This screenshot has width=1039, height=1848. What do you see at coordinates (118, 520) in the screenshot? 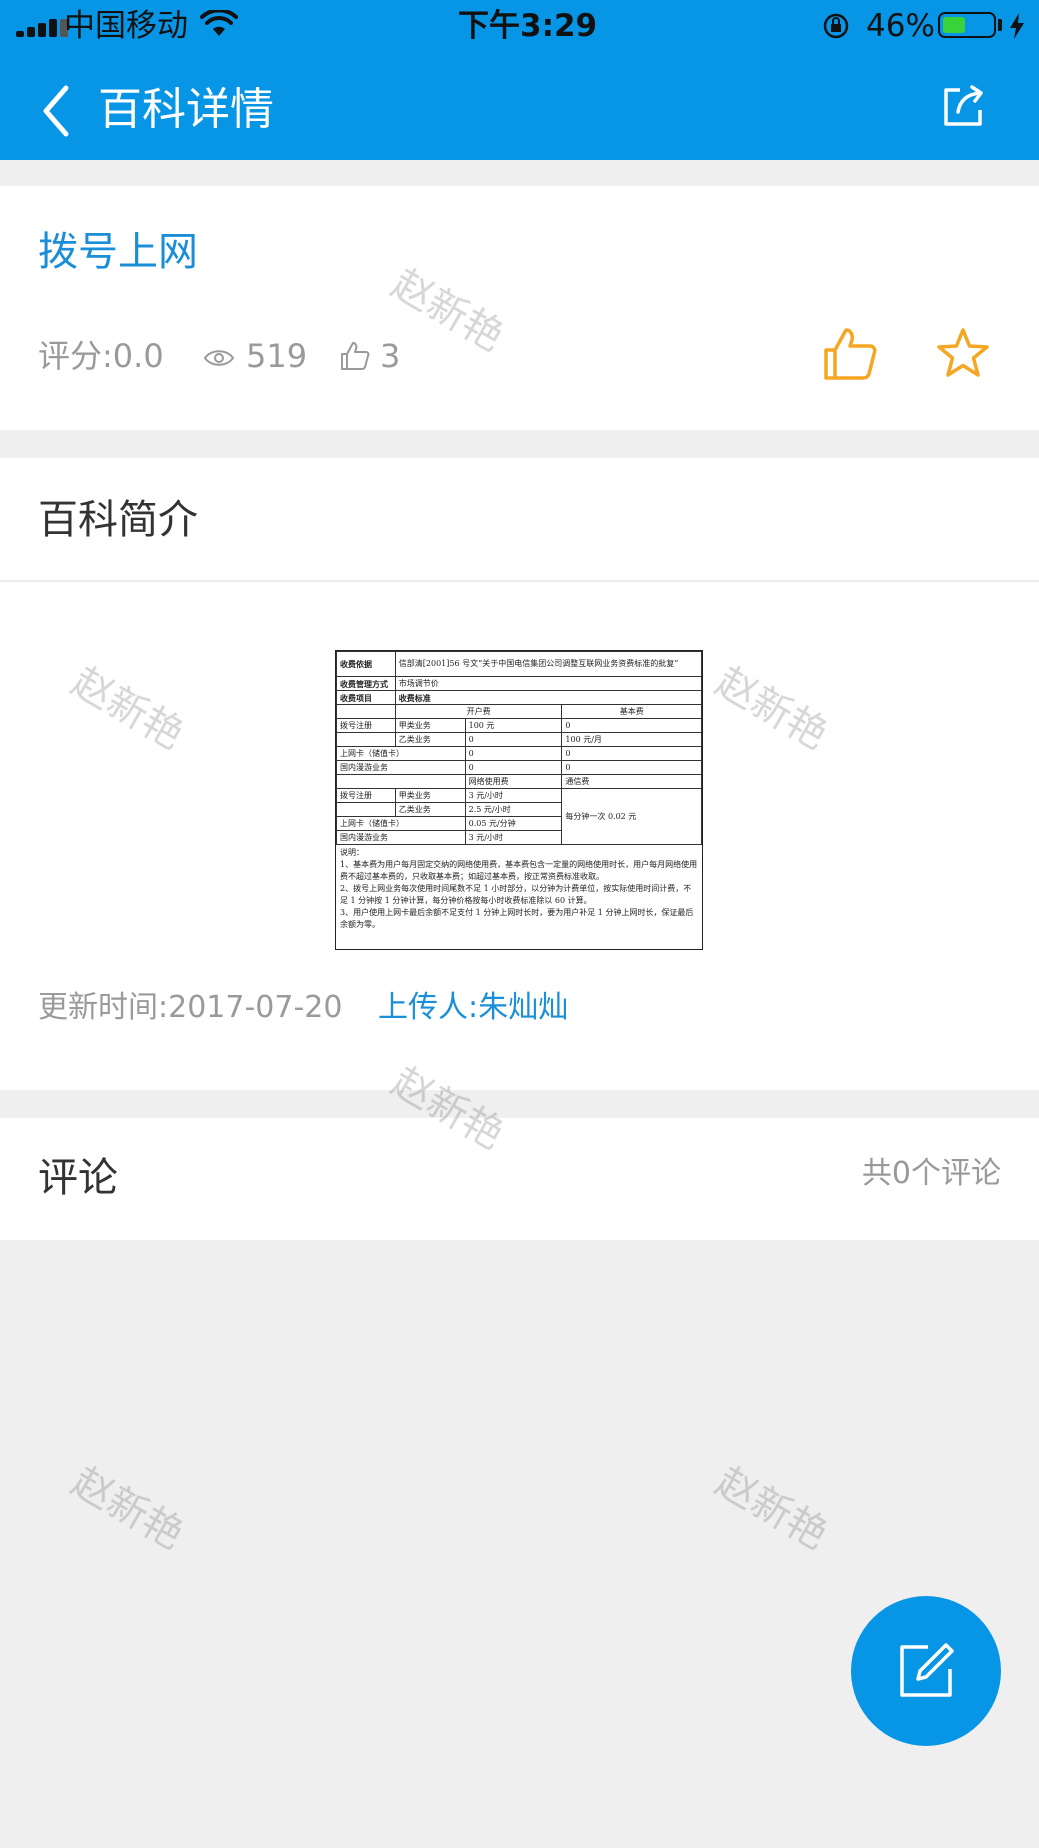
I see `intro-heading: 百科简介` at bounding box center [118, 520].